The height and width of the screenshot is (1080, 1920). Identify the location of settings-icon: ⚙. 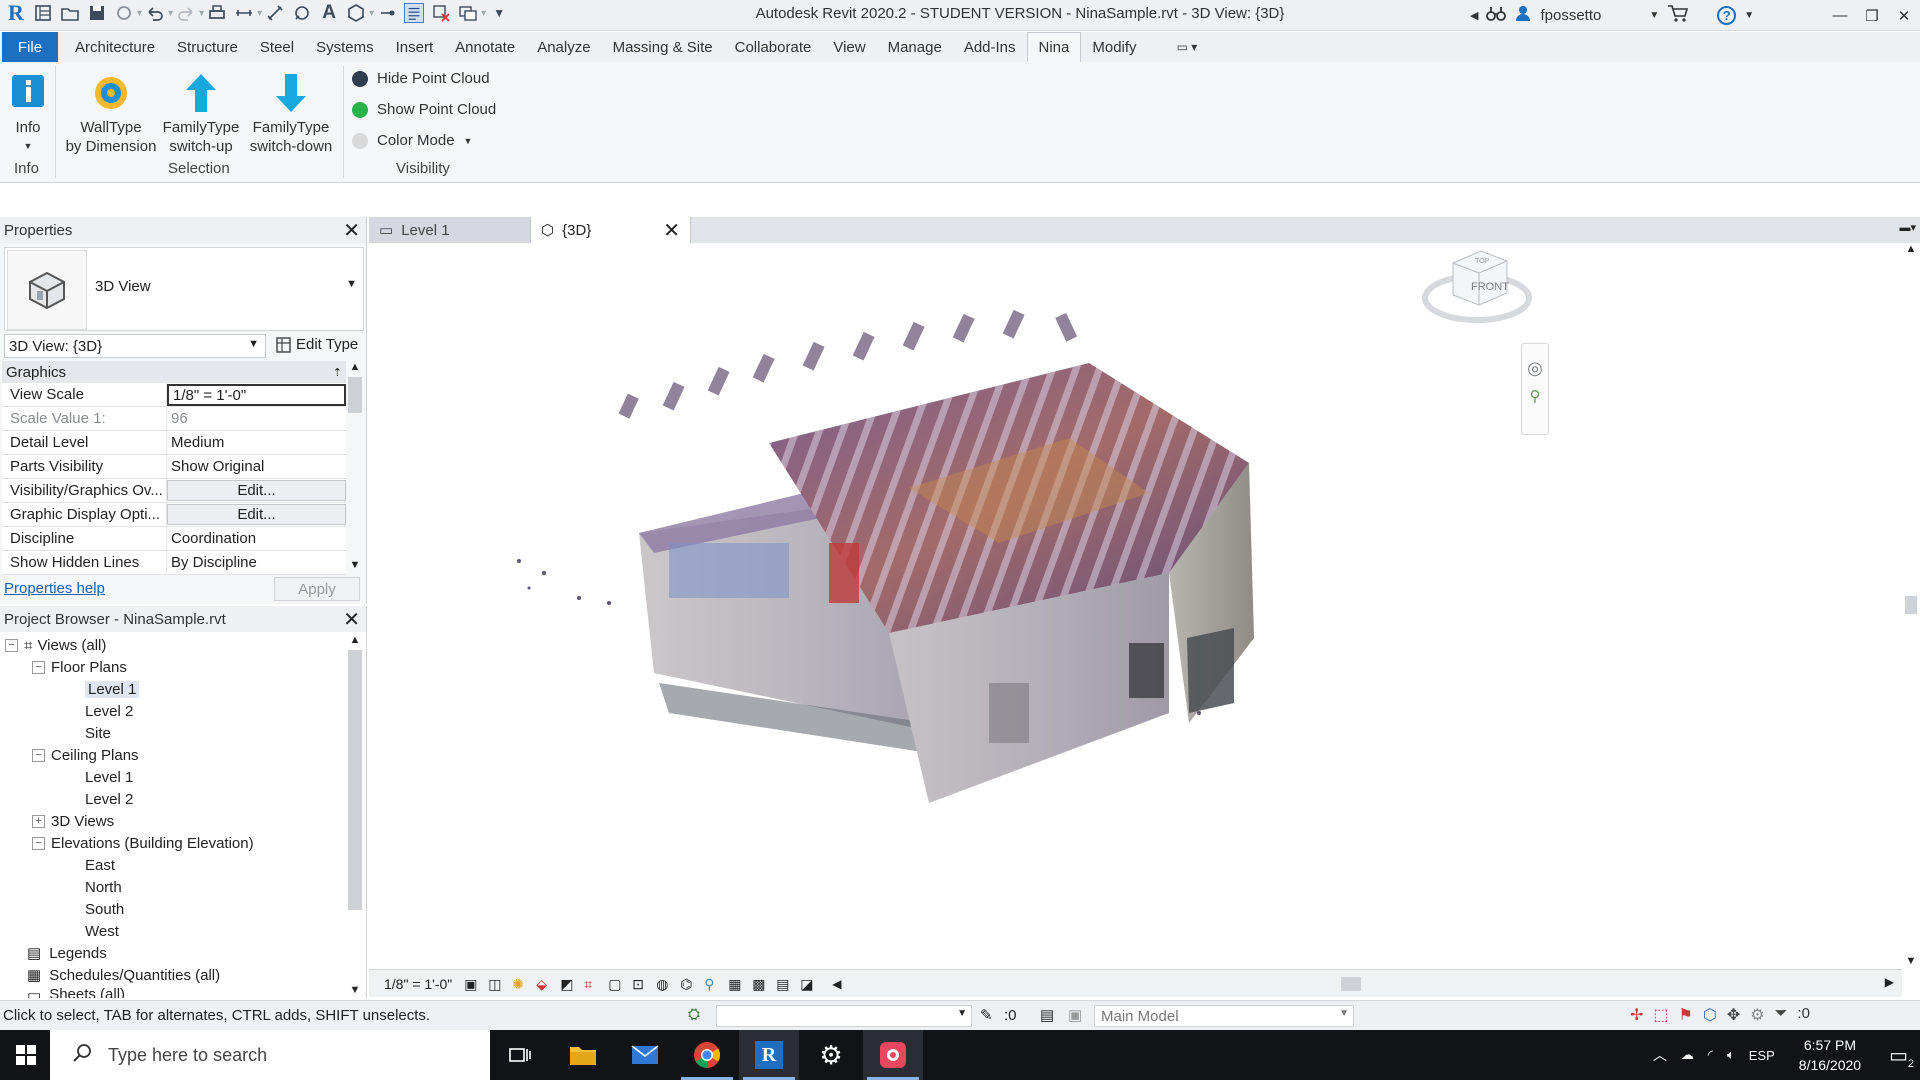
(831, 1055).